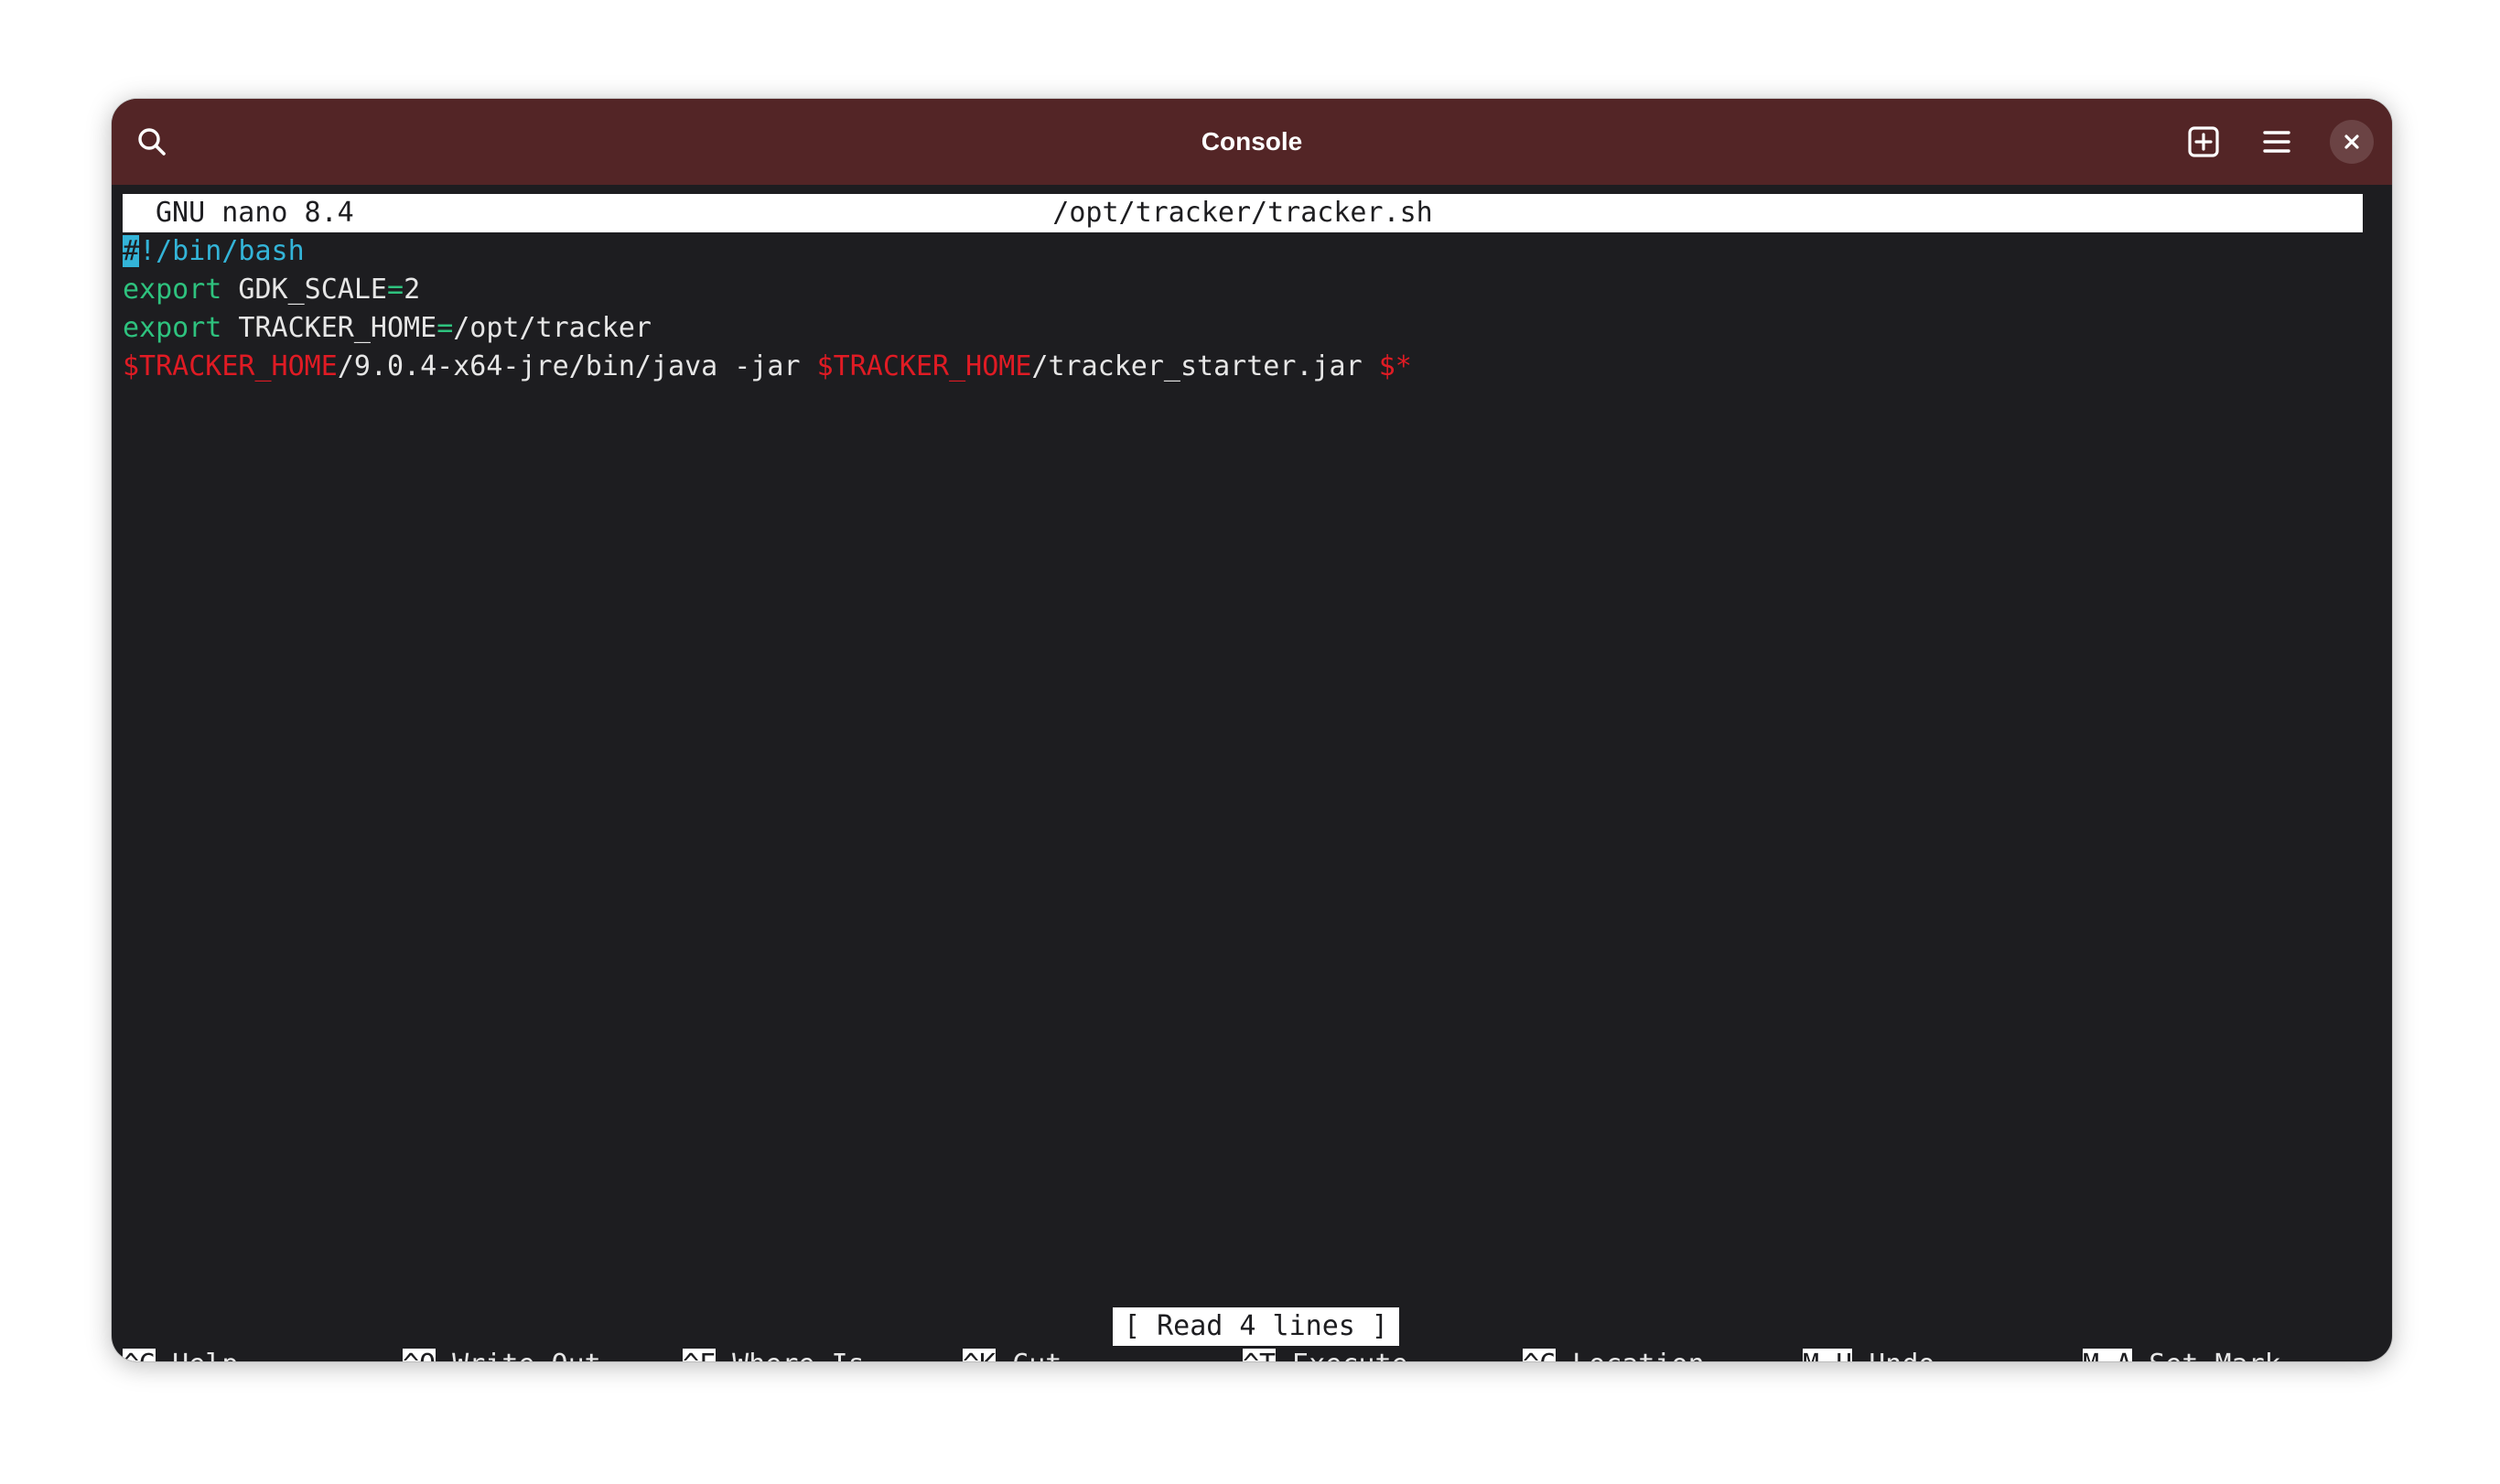  Describe the element at coordinates (518, 1355) in the screenshot. I see `shortcut-label: Write Out` at that location.